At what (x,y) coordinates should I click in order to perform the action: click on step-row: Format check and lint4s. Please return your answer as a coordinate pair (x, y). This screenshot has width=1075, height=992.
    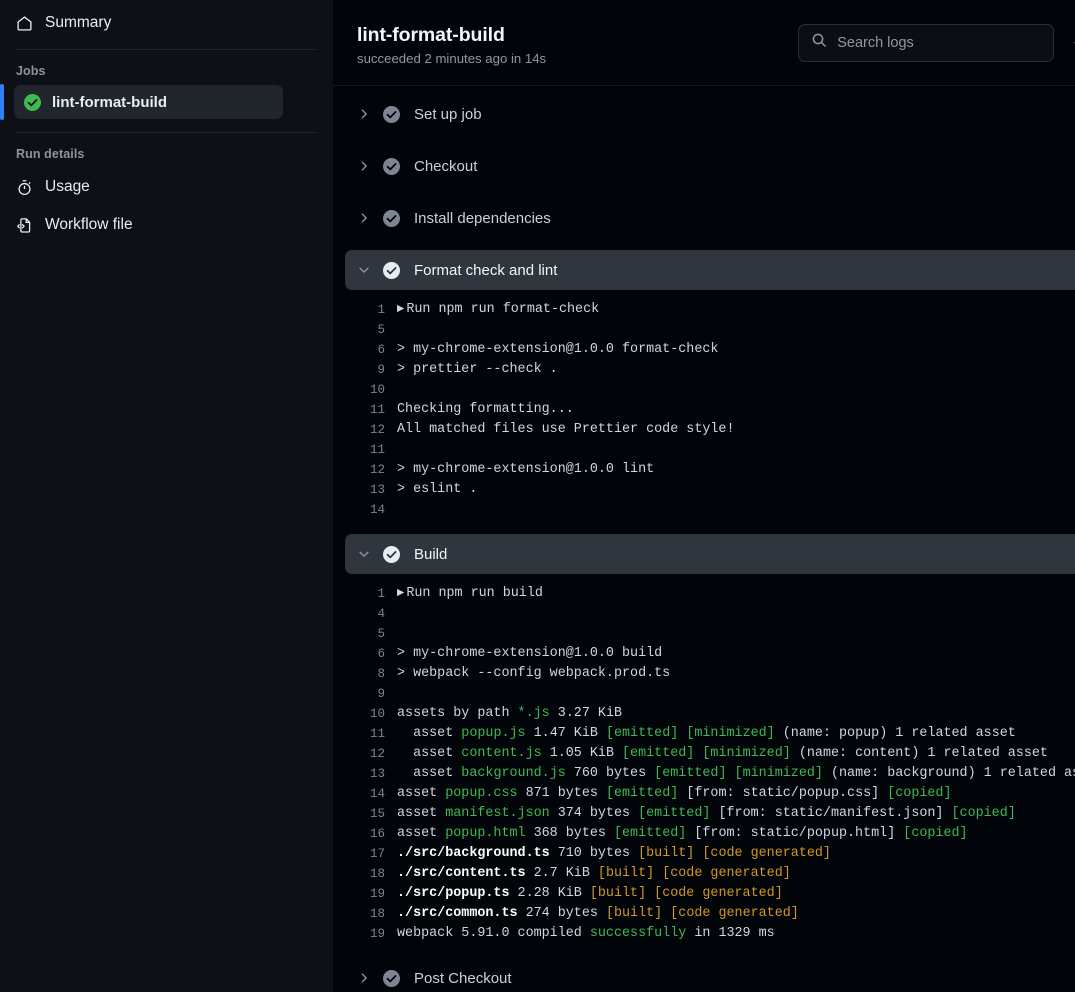
    Looking at the image, I should click on (710, 270).